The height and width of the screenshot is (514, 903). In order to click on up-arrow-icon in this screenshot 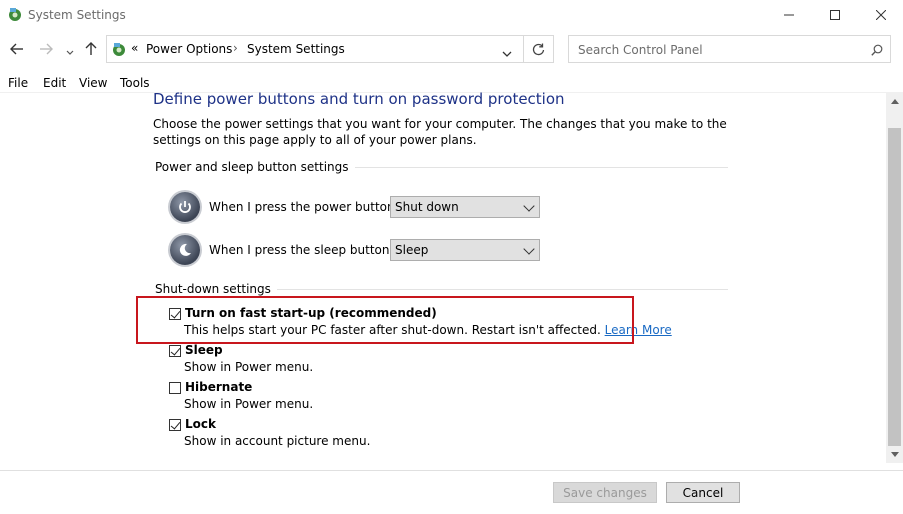, I will do `click(91, 48)`.